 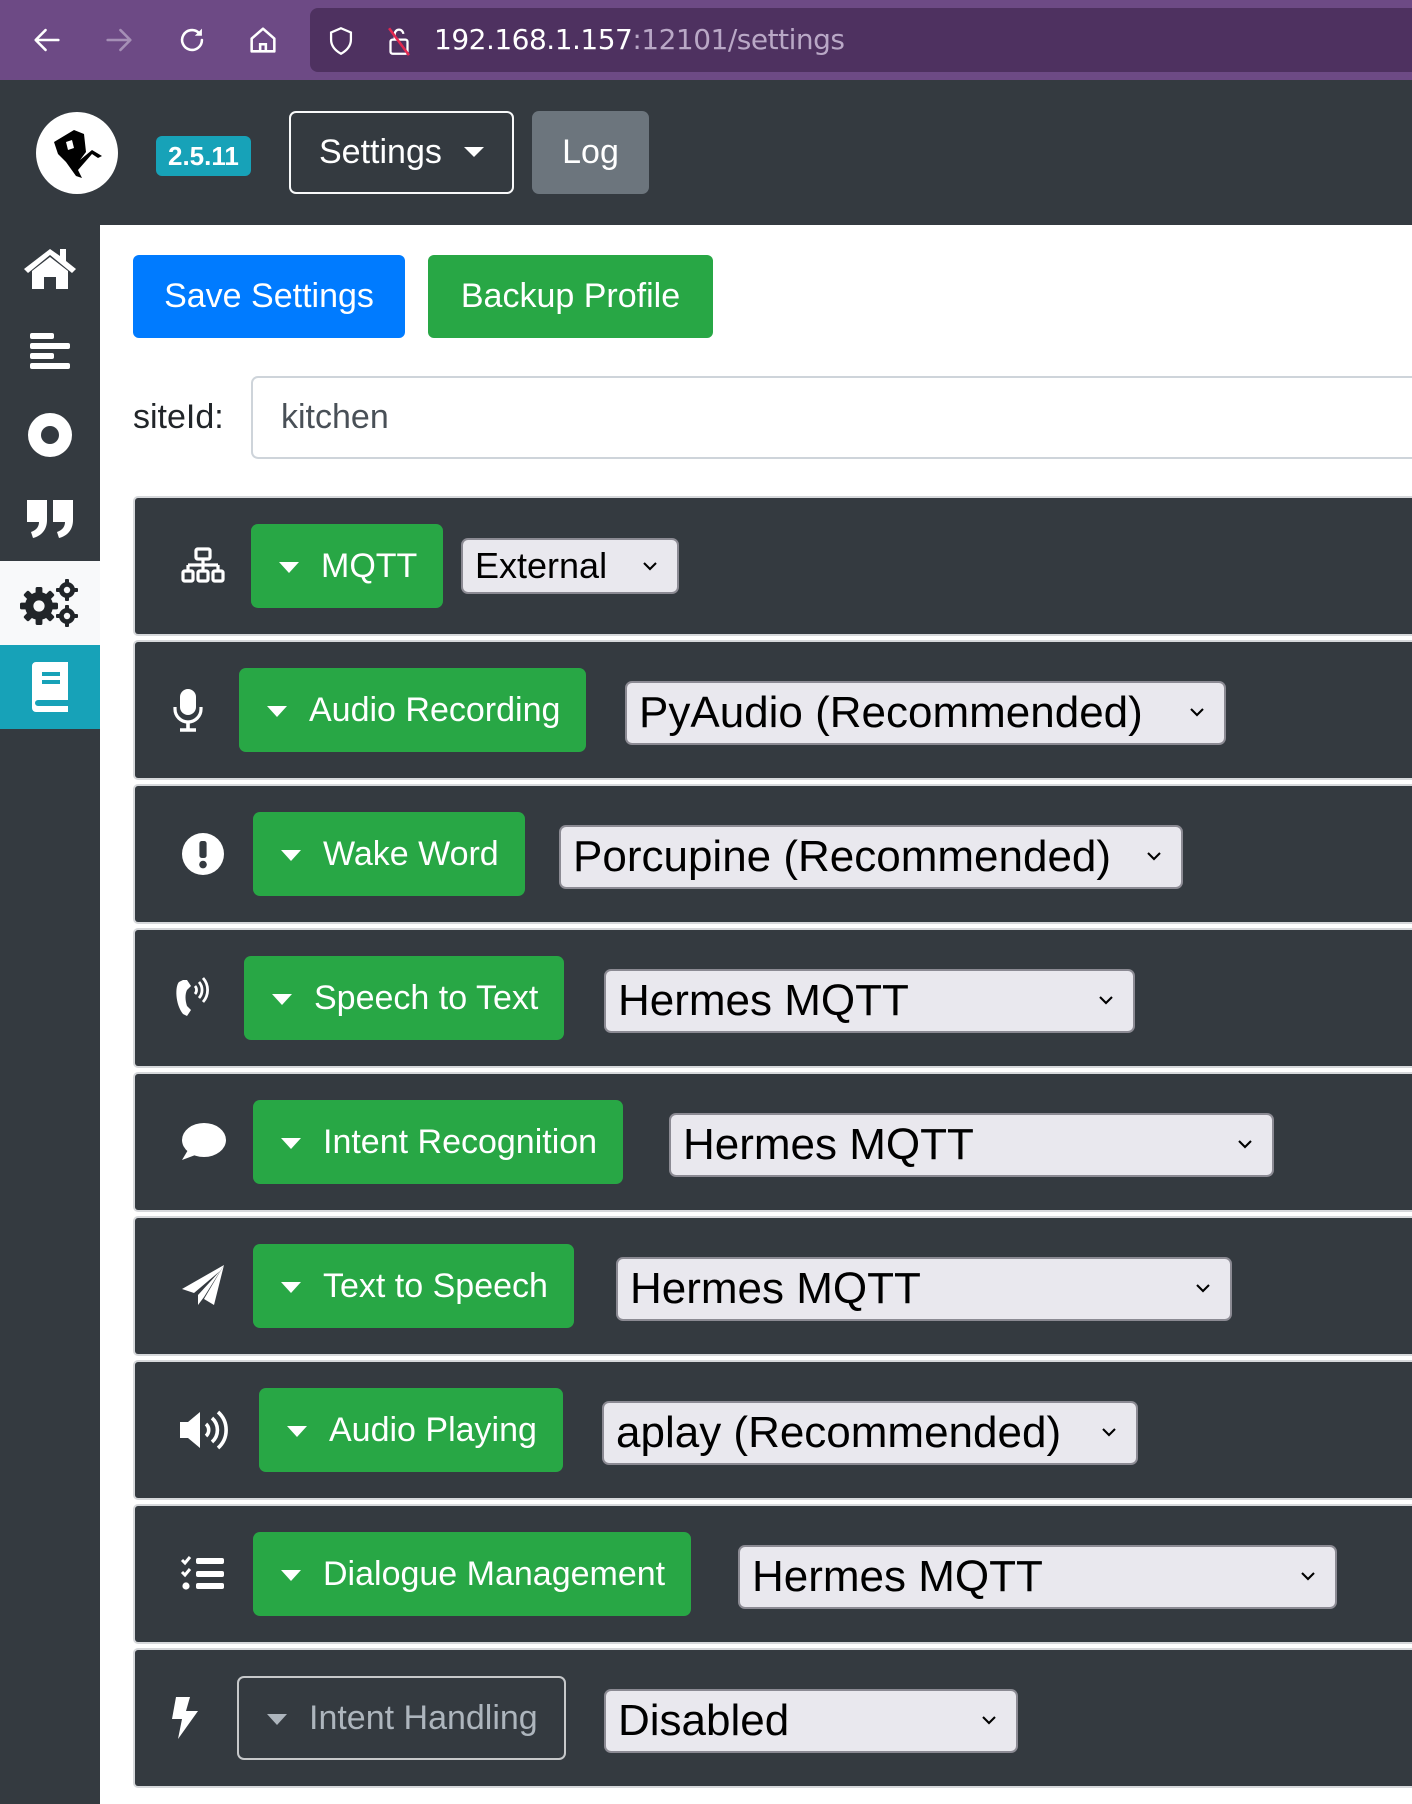 I want to click on service-row-wake-word: Wake Word Porcupine (Recommended), so click(x=772, y=854).